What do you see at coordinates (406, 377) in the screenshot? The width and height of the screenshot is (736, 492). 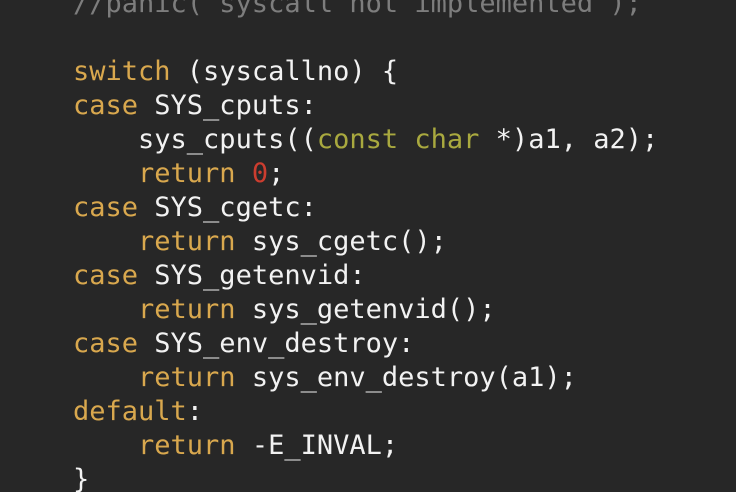 I see `code-text: sys_env_destroy(a1);` at bounding box center [406, 377].